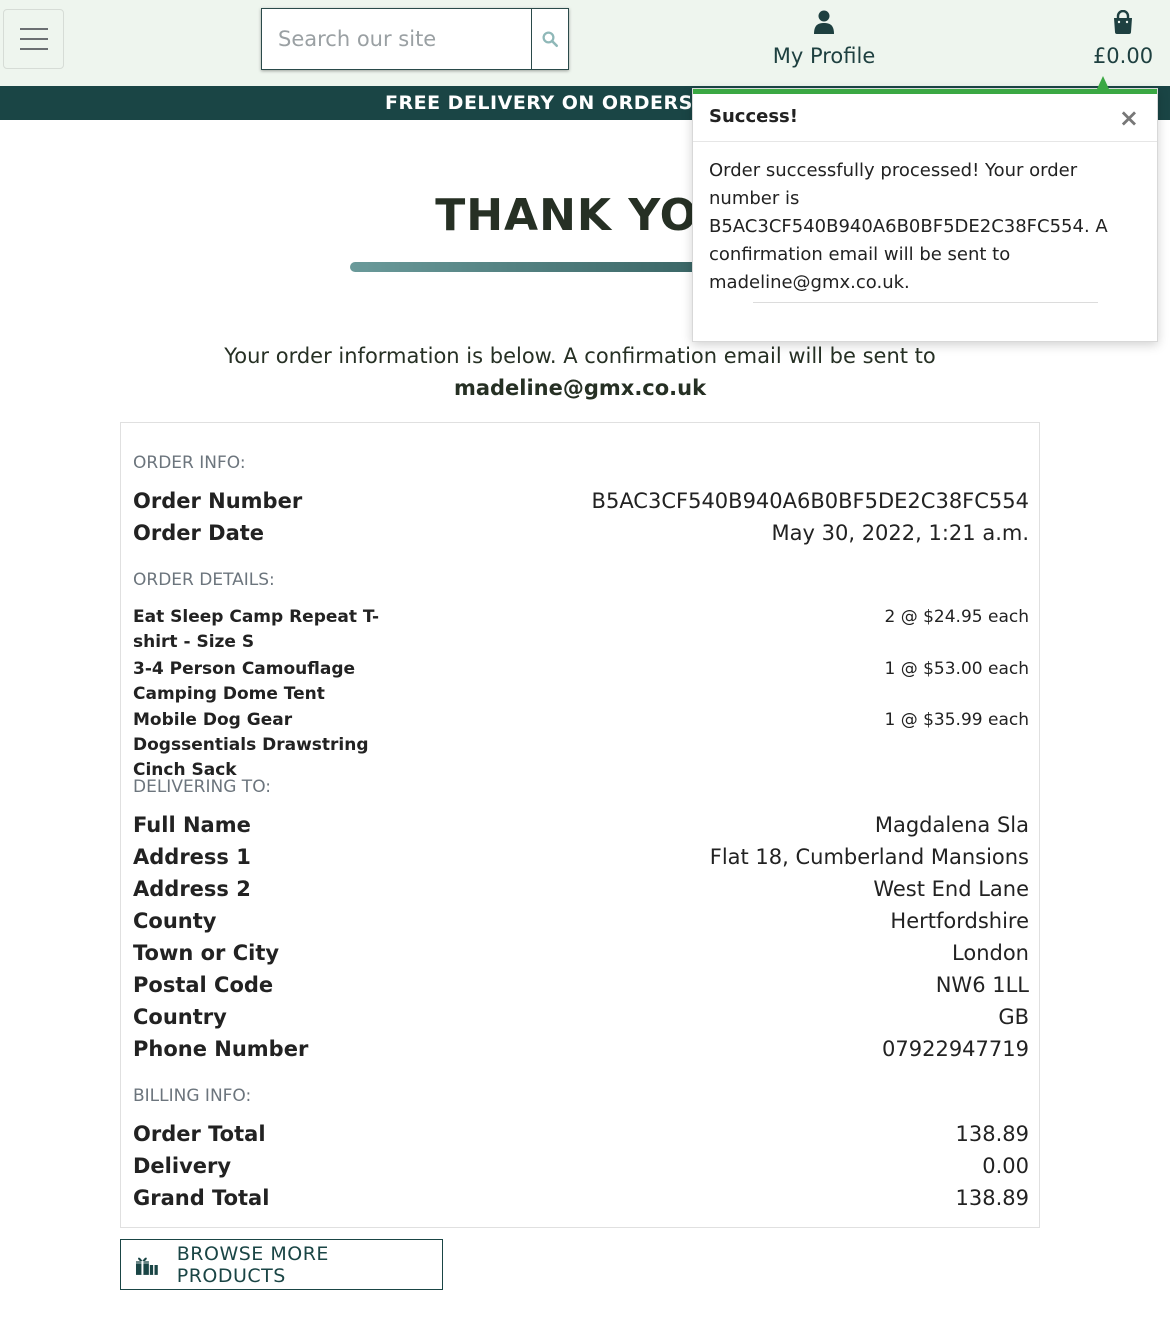 This screenshot has width=1170, height=1324. Describe the element at coordinates (201, 1198) in the screenshot. I see `billing-field-label: Grand Total` at that location.